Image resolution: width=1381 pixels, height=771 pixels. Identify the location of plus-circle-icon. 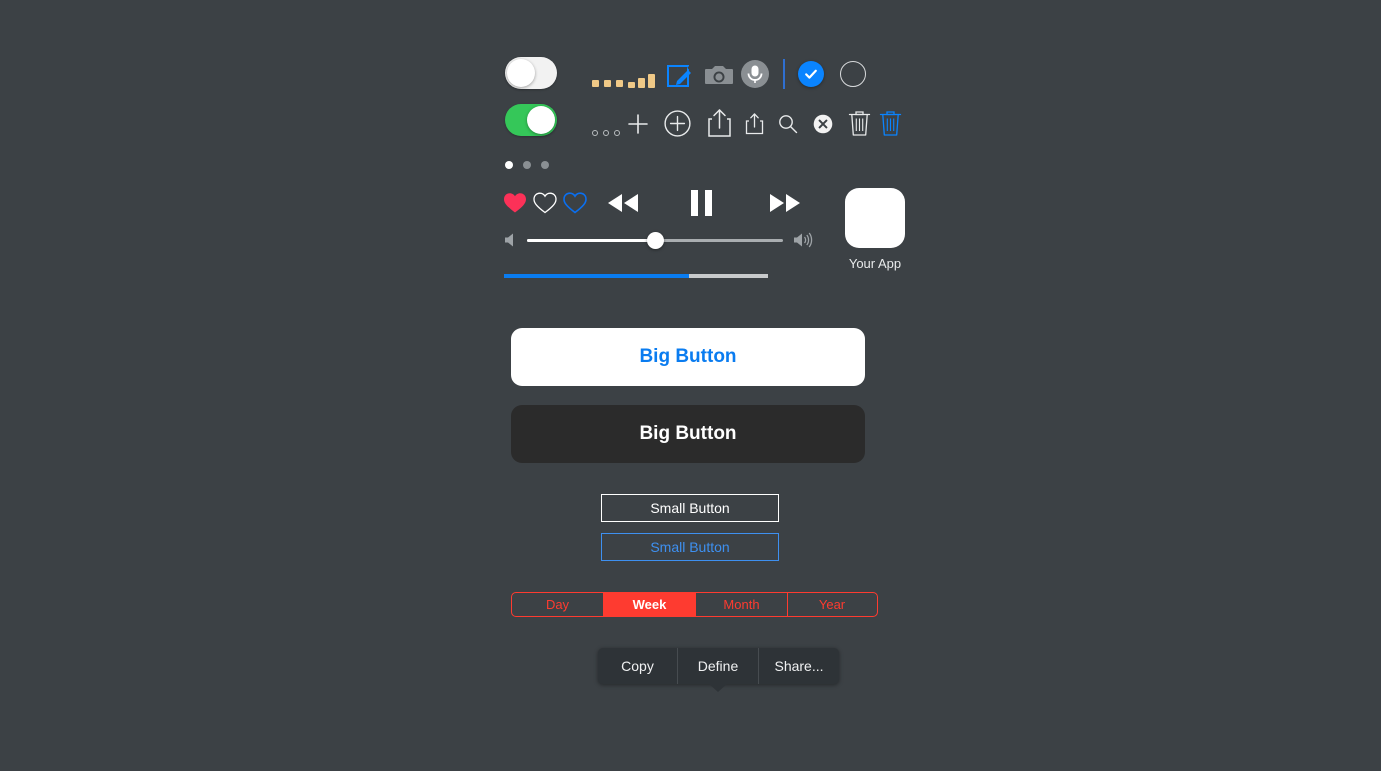
(677, 123).